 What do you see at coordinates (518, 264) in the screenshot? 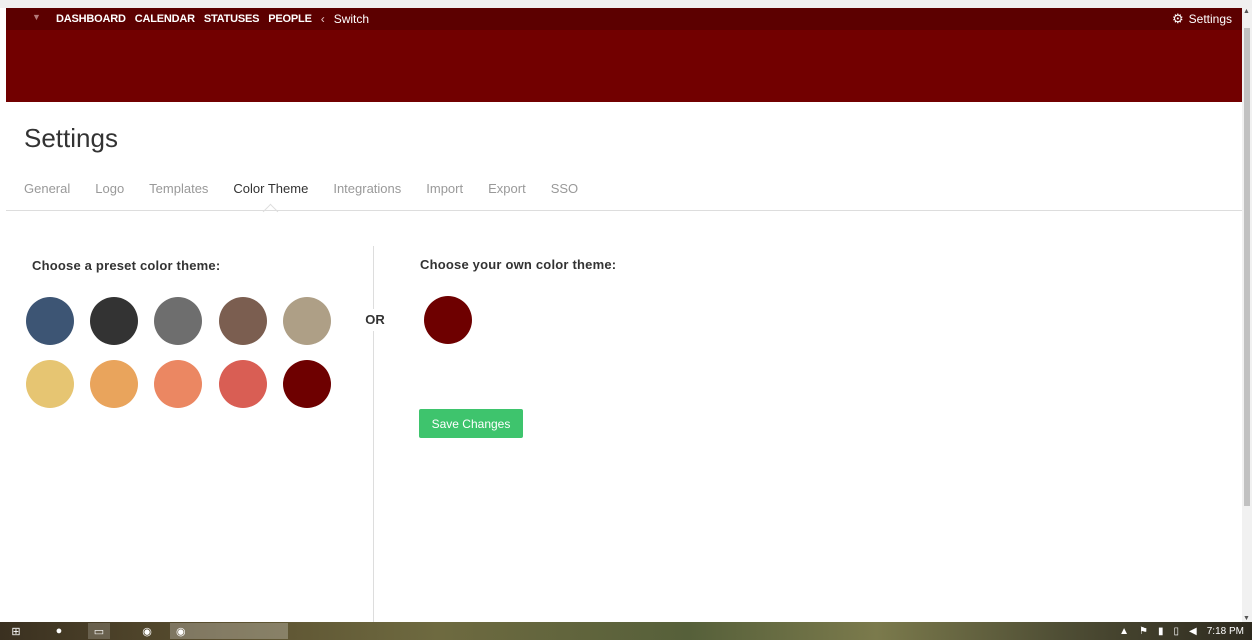
I see `own-theme-heading: Choose your own color theme:` at bounding box center [518, 264].